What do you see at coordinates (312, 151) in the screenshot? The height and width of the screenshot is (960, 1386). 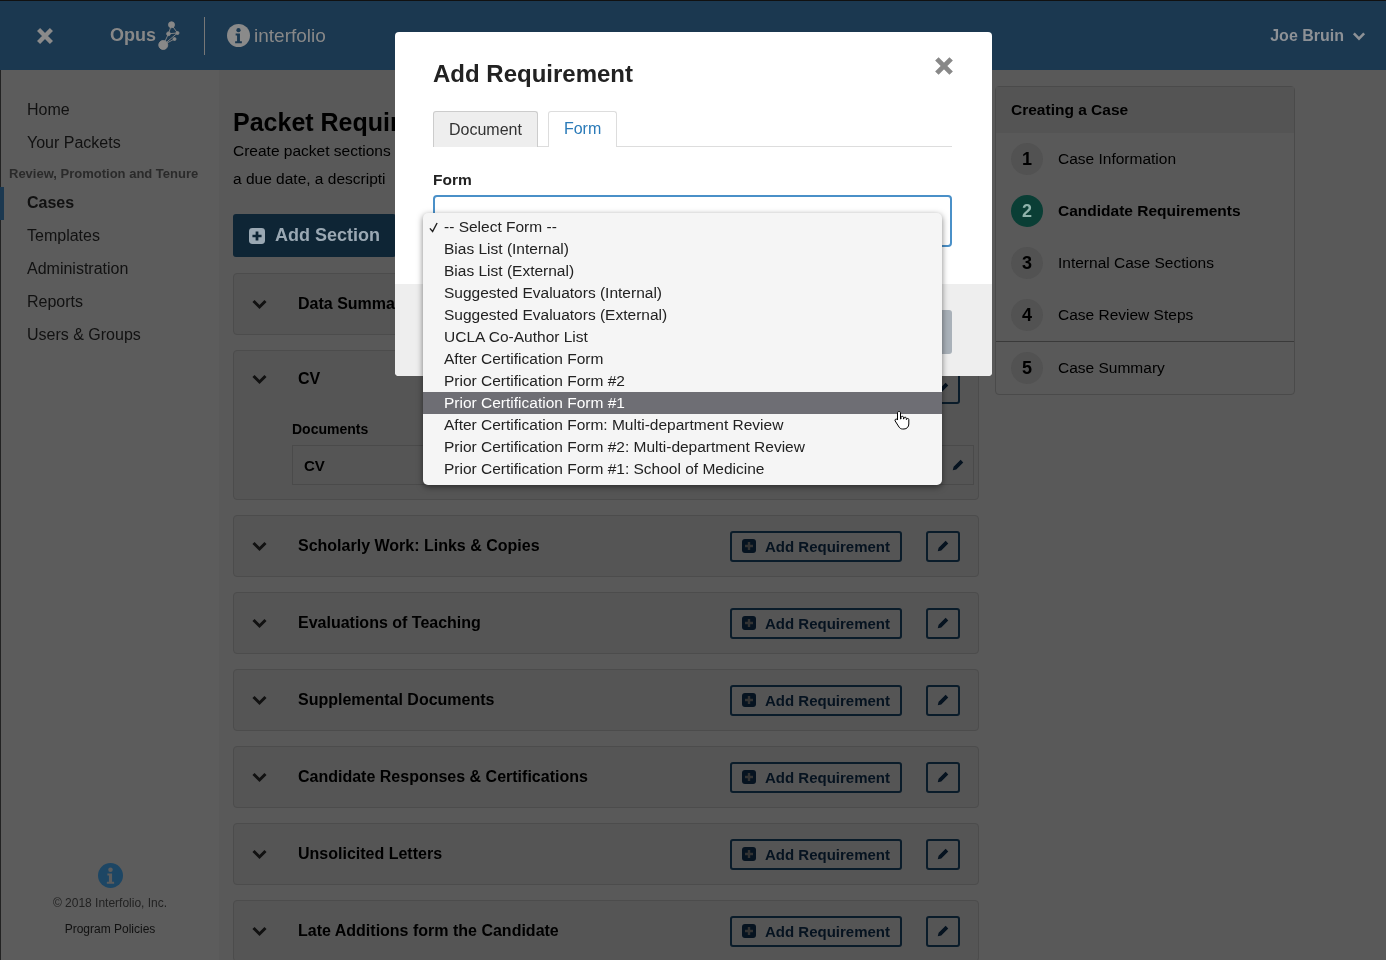 I see `page-description: Create packet sections` at bounding box center [312, 151].